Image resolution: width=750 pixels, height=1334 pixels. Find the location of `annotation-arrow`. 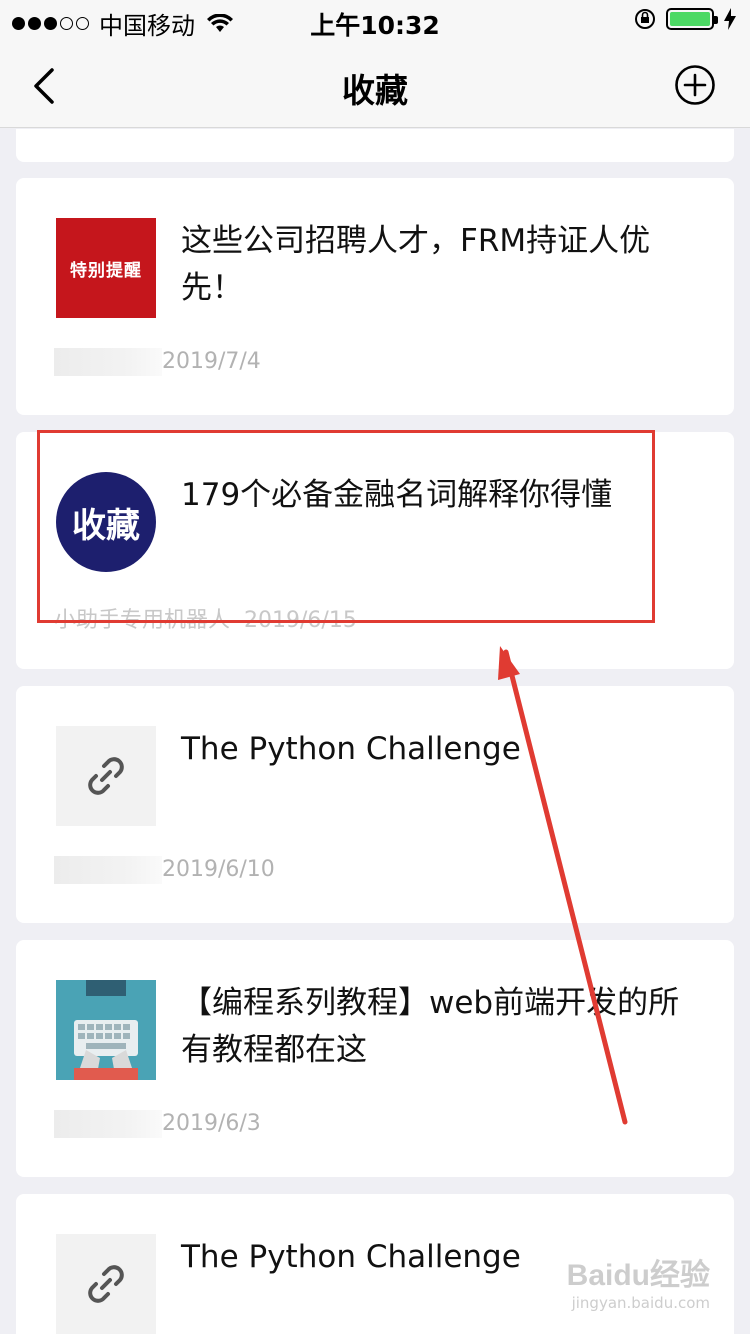

annotation-arrow is located at coordinates (563, 885).